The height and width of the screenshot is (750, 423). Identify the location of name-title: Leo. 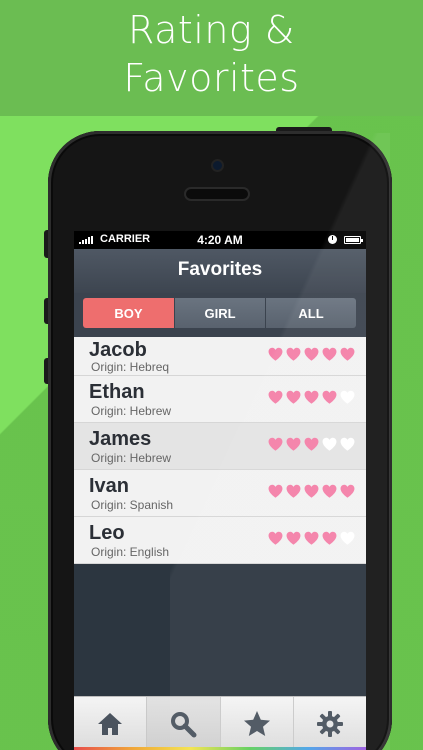
(107, 533).